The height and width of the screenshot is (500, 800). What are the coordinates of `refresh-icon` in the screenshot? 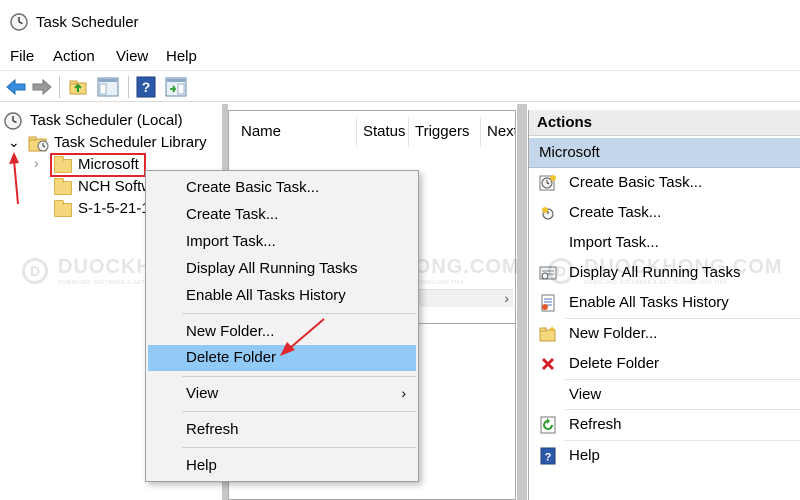 It's located at (548, 425).